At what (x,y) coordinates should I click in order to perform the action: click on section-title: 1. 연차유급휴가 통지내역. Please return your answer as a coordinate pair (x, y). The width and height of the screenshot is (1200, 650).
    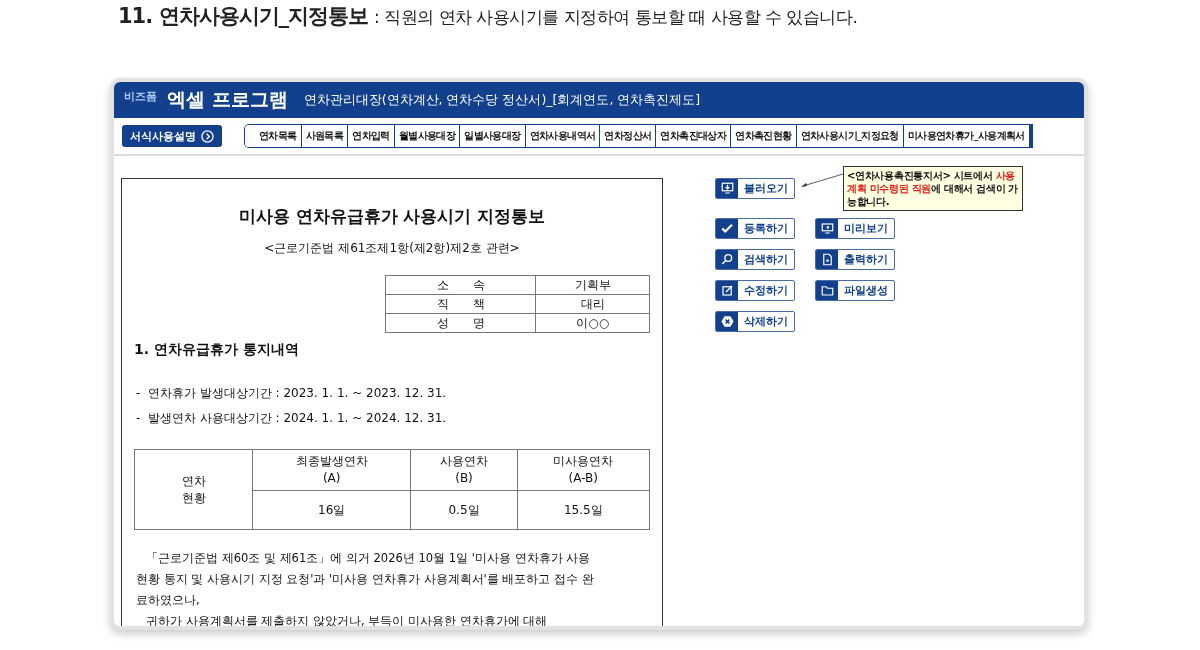
    Looking at the image, I should click on (217, 350).